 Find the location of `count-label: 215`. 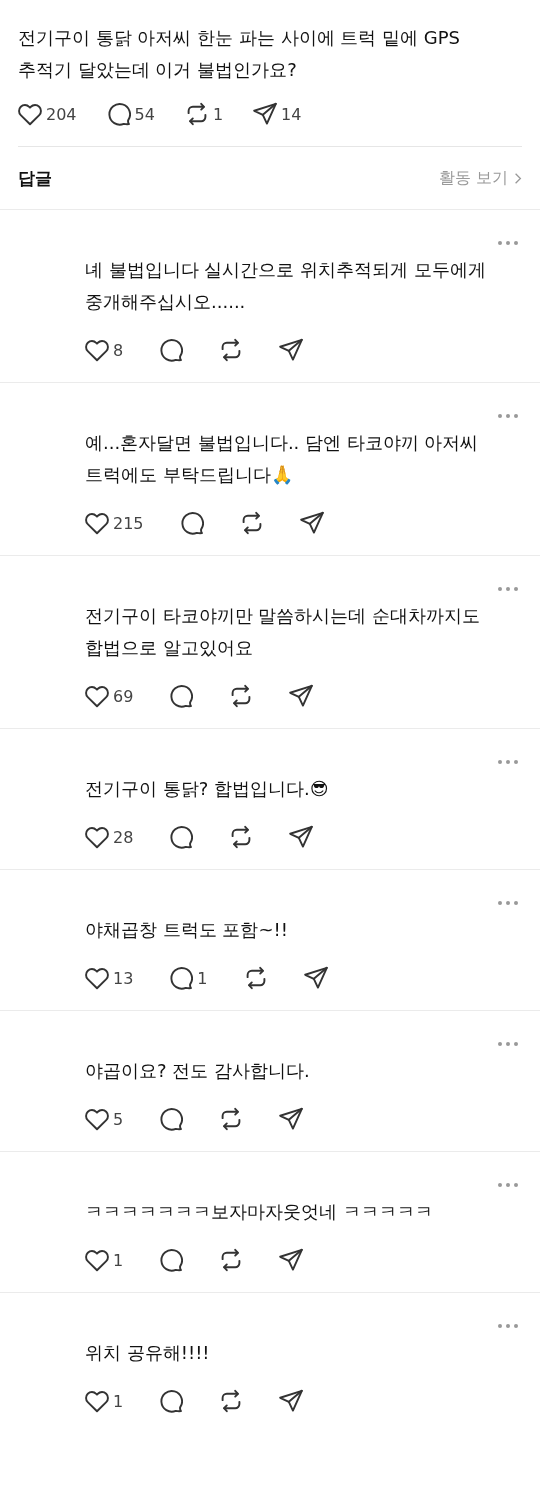

count-label: 215 is located at coordinates (128, 523).